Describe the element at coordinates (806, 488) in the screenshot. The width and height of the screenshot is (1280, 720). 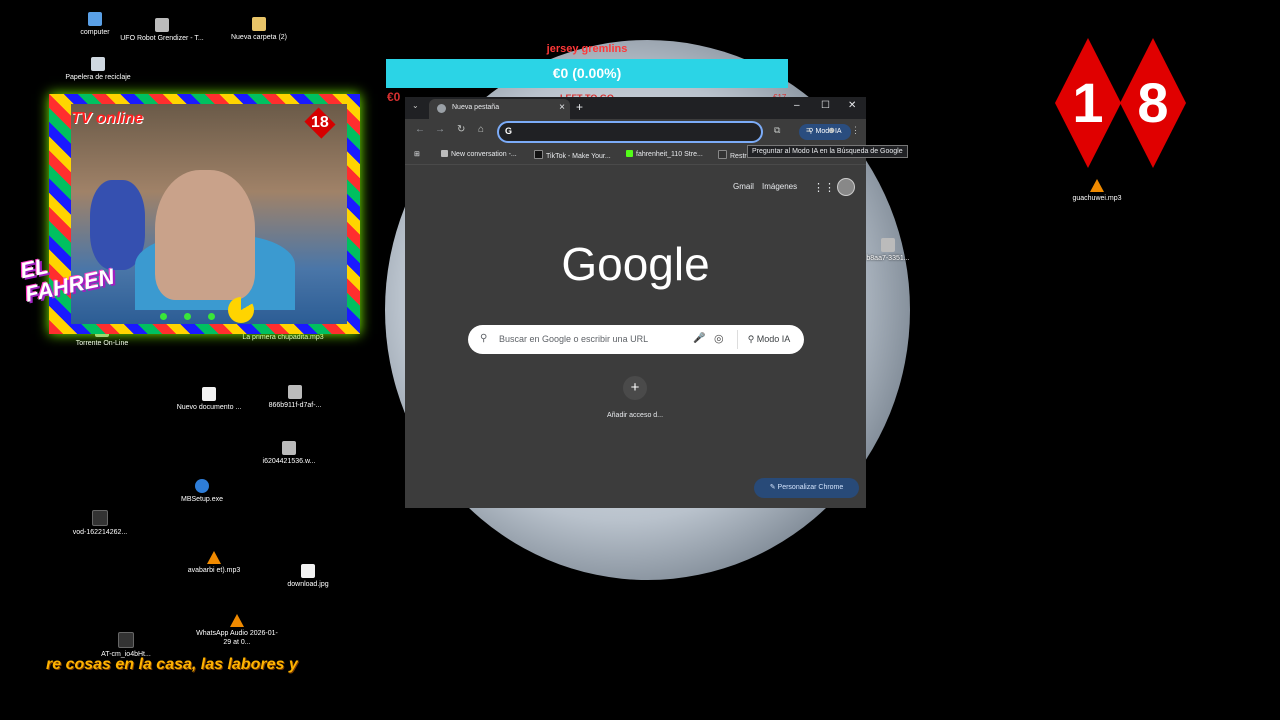
I see `customize-chrome-button: ✎ Personalizar Chrome` at that location.